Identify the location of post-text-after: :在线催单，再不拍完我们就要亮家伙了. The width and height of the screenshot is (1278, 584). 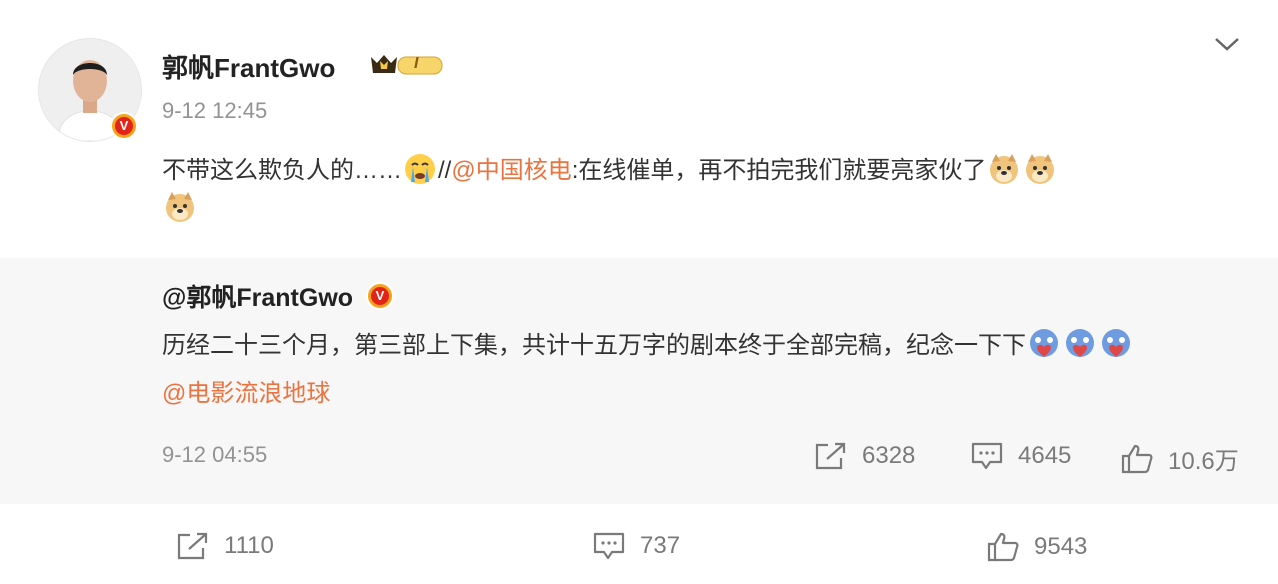
(779, 170).